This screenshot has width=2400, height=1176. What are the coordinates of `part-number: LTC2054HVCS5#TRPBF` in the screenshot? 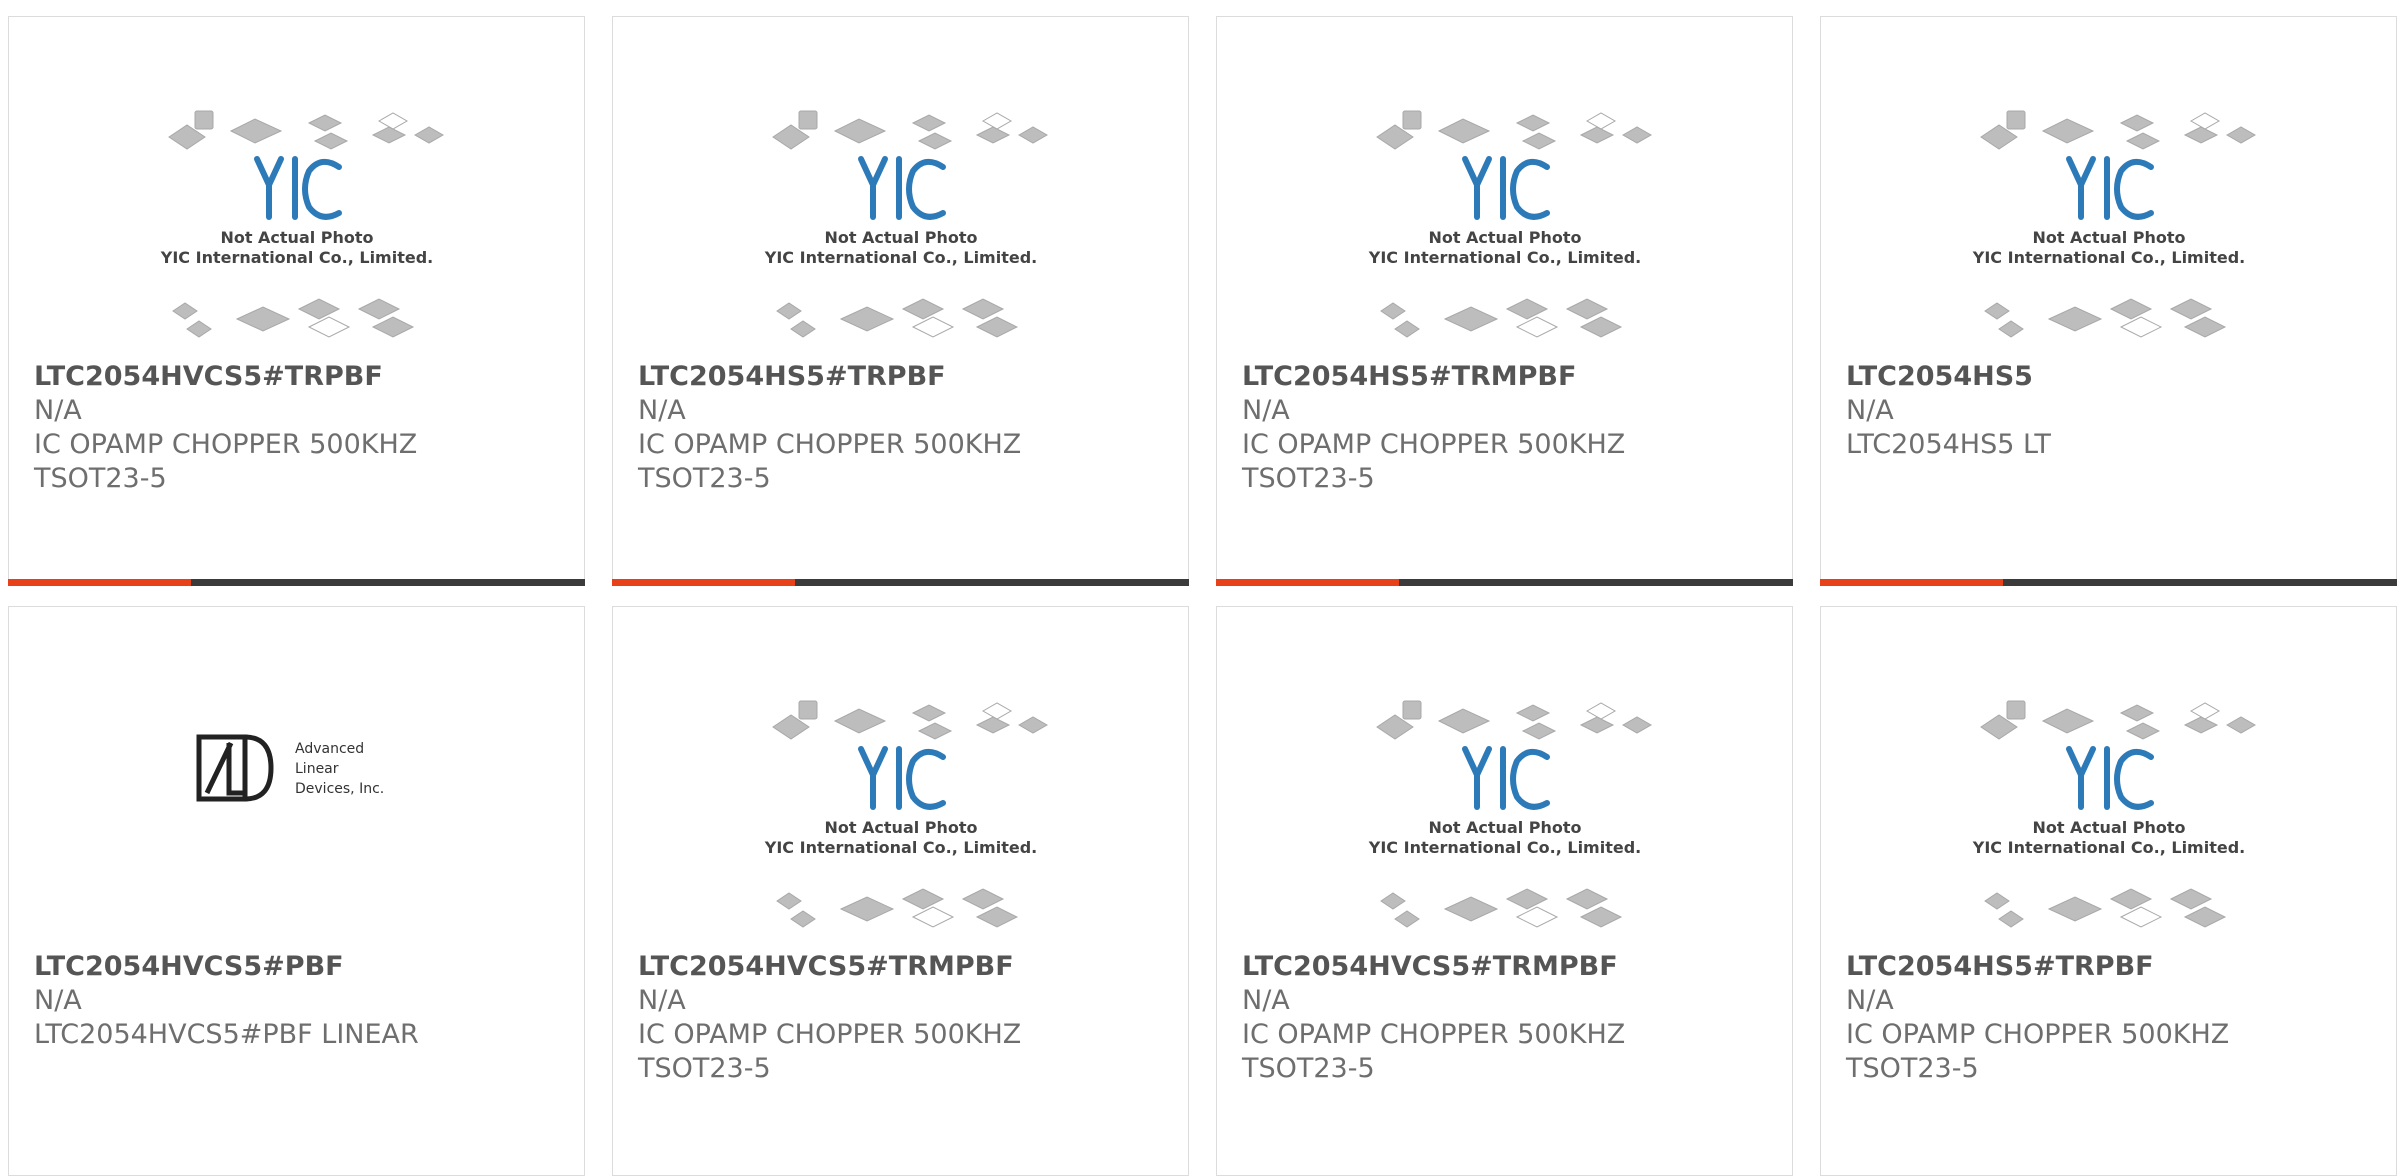 It's located at (208, 376).